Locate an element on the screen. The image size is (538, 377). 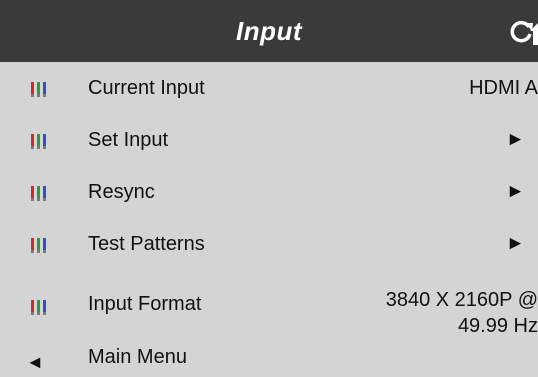
menu-item-label: Current Input is located at coordinates (146, 88).